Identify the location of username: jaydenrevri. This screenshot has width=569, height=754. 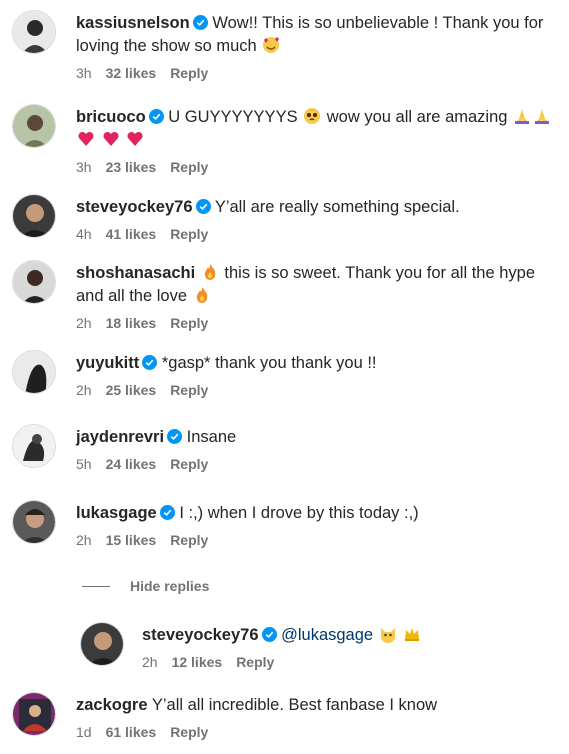
(120, 437).